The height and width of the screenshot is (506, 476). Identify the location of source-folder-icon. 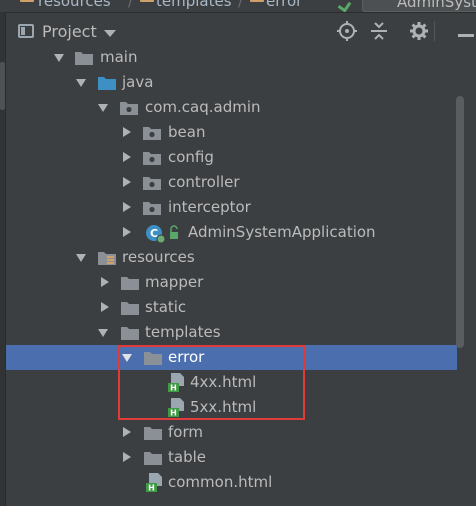
(107, 82).